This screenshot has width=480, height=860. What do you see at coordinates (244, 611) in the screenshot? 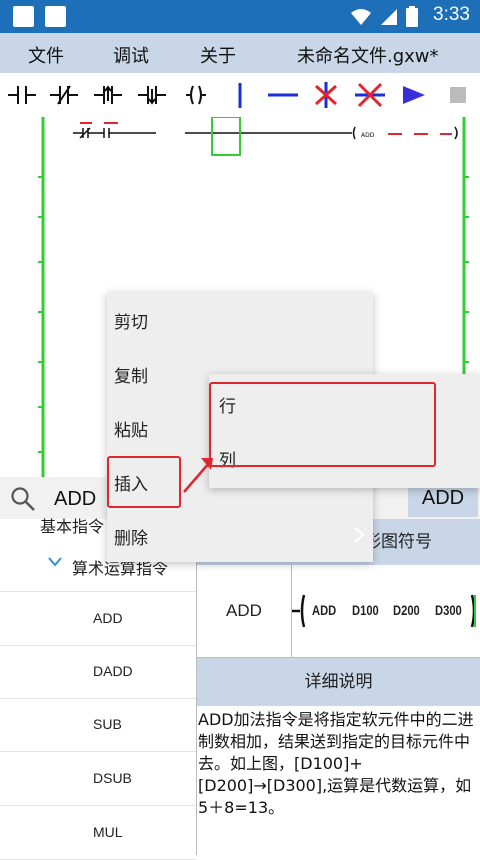
I see `instruction-name: ADD` at bounding box center [244, 611].